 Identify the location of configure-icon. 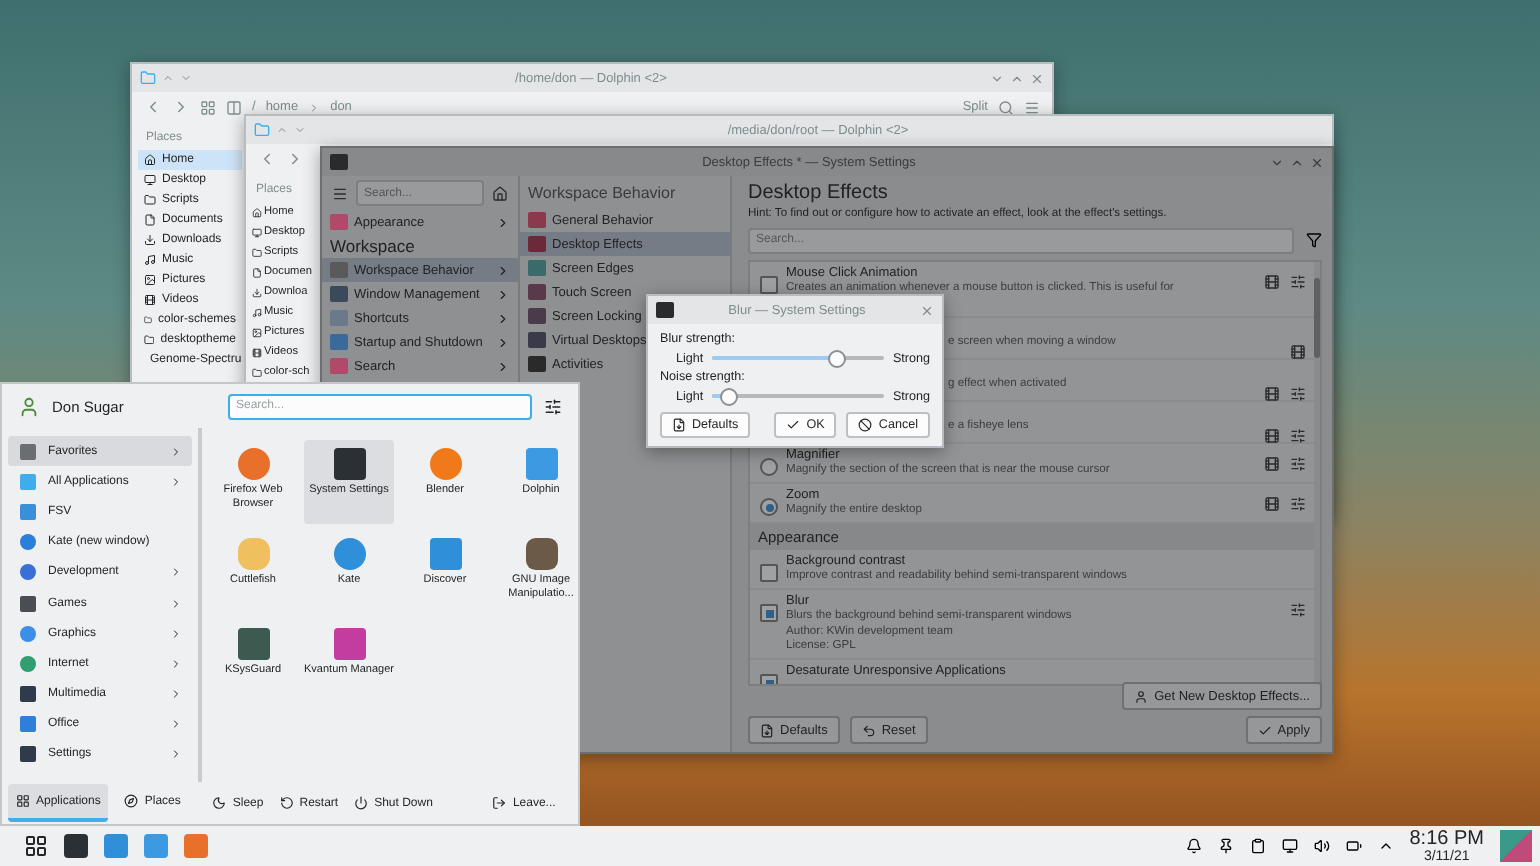
(553, 406).